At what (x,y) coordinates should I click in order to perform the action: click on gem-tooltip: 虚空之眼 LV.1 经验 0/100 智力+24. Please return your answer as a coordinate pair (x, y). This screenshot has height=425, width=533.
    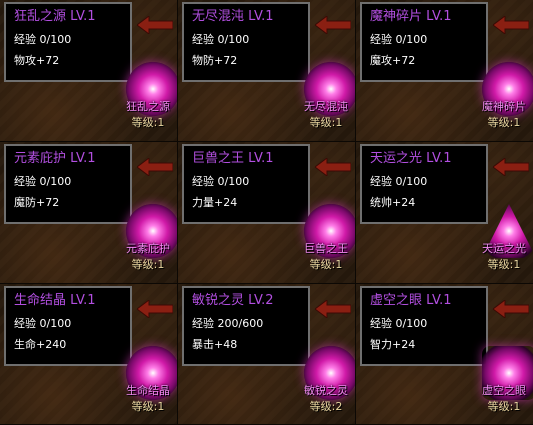
    Looking at the image, I should click on (424, 326).